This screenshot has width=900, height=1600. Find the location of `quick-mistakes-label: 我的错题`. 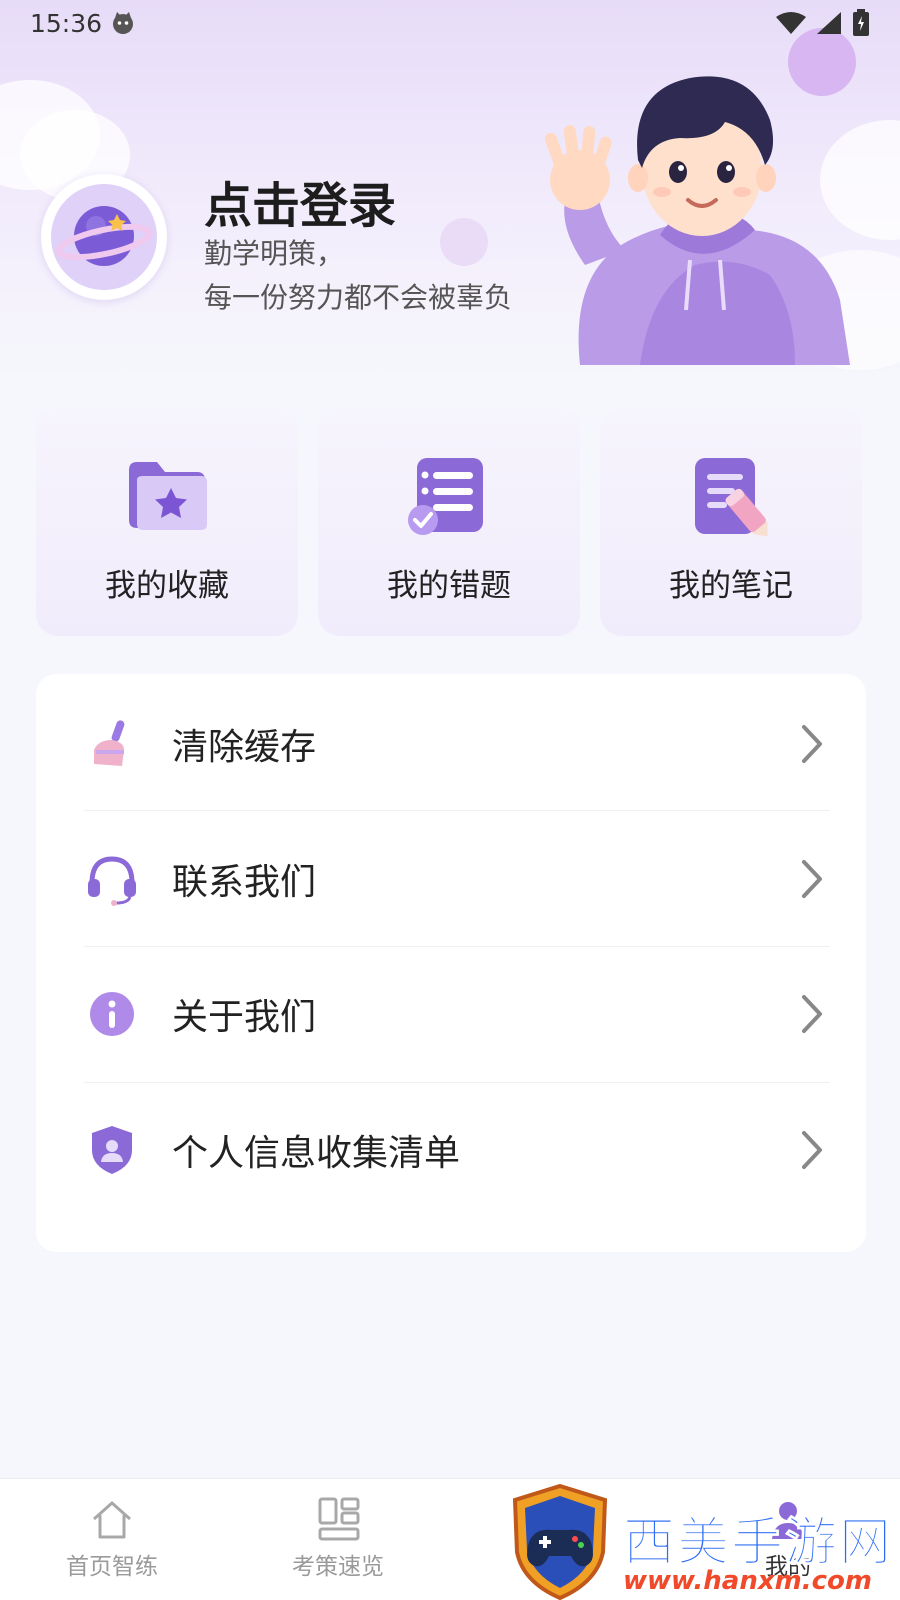

quick-mistakes-label: 我的错题 is located at coordinates (449, 586).